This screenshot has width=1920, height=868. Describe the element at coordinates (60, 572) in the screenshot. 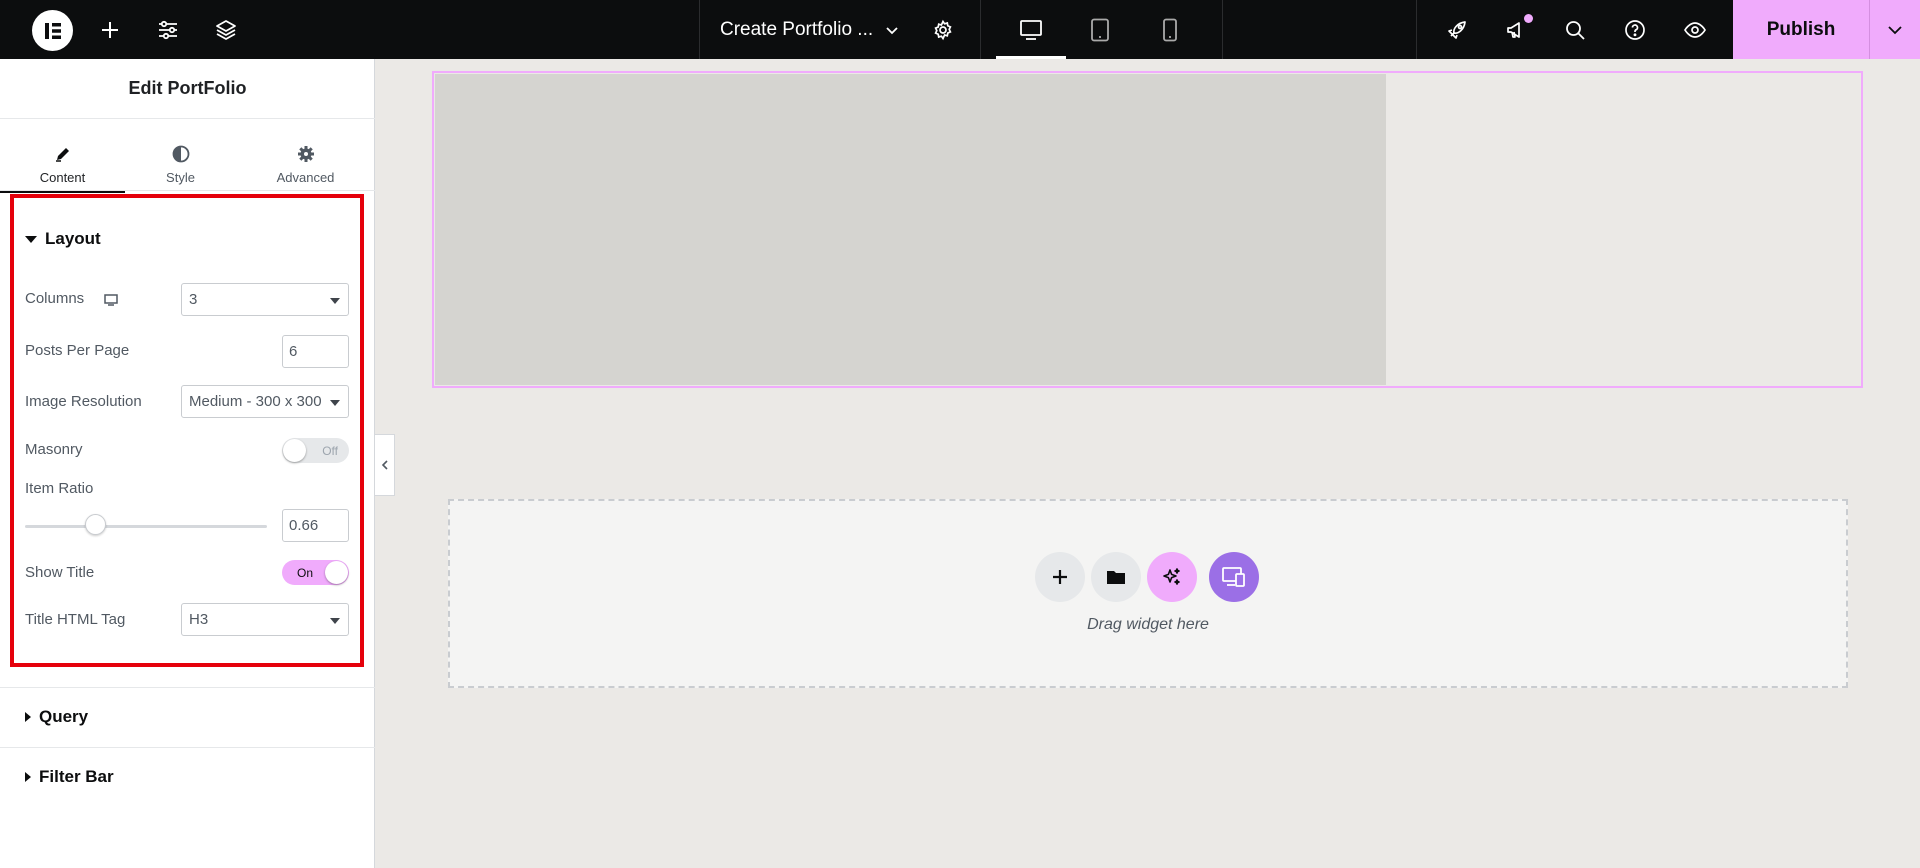

I see `show-title-label: Show Title` at that location.